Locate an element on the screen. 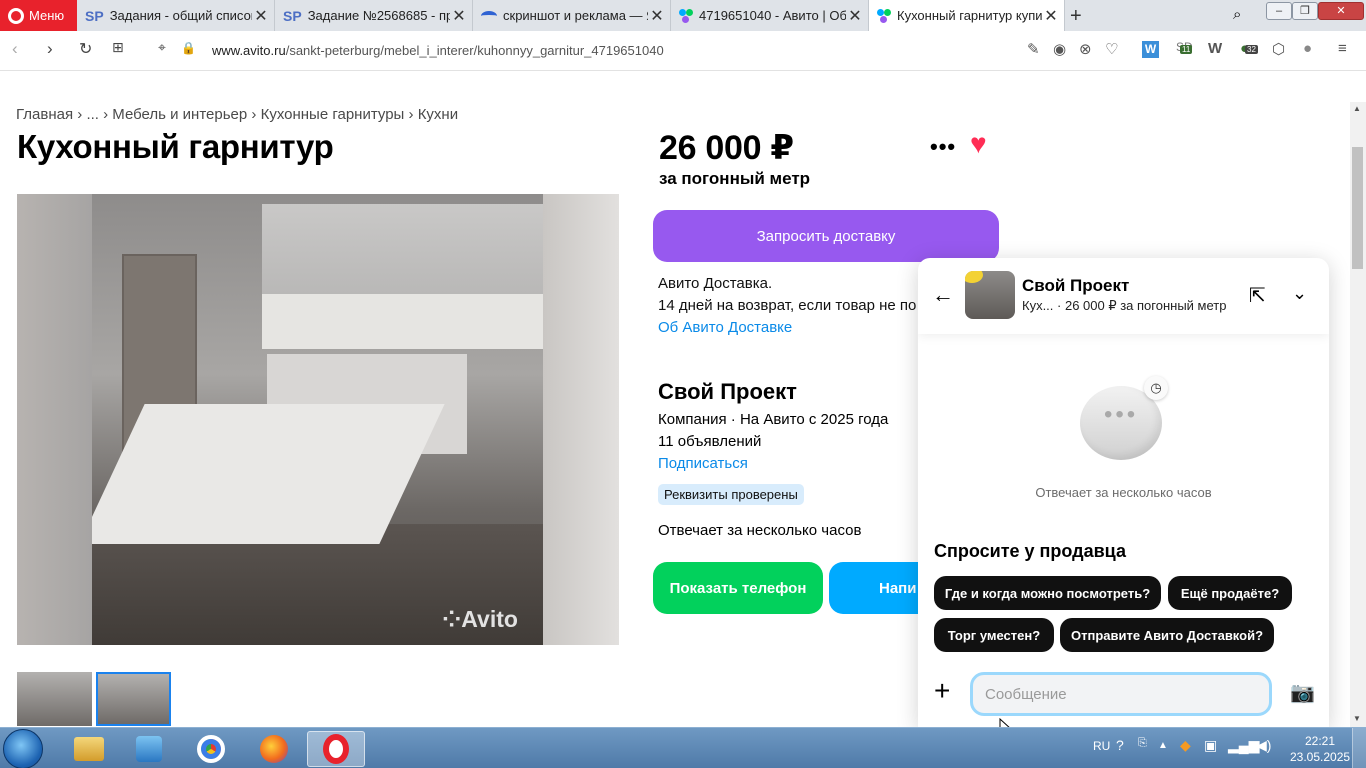  watermark-dots-icon: ⁘ is located at coordinates (452, 619).